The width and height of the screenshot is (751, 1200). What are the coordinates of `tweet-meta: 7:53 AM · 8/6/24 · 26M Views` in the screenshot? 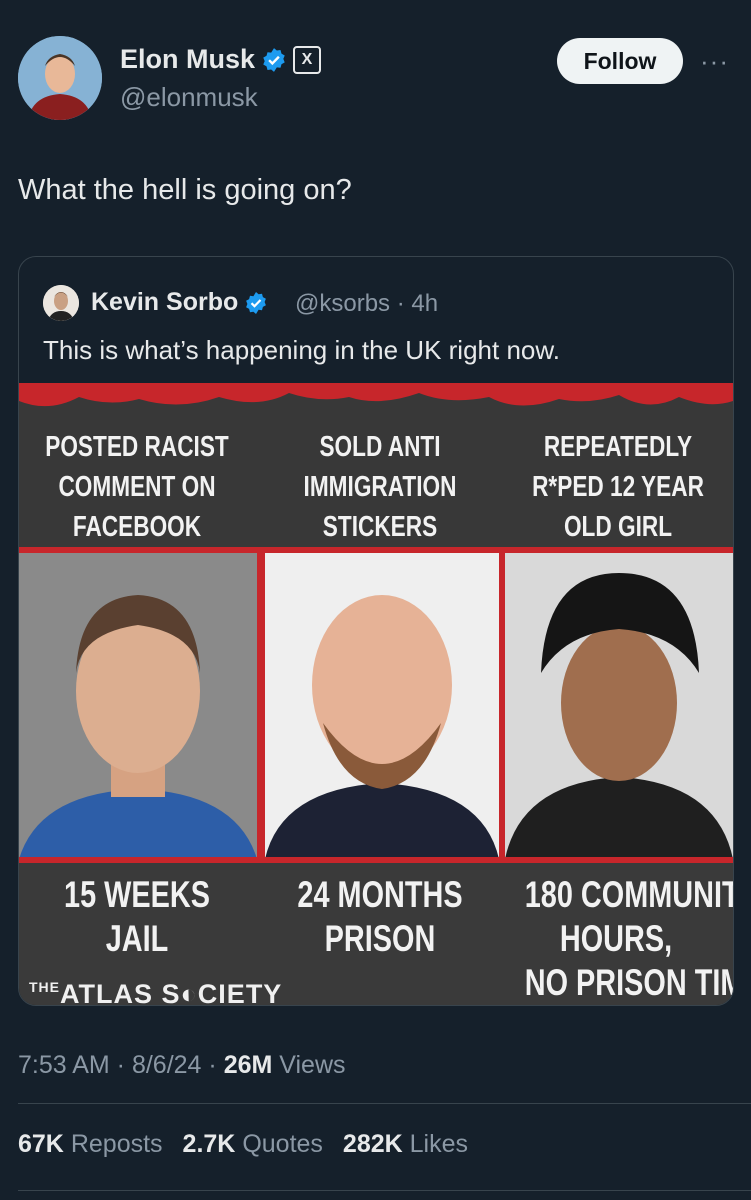 It's located at (182, 1065).